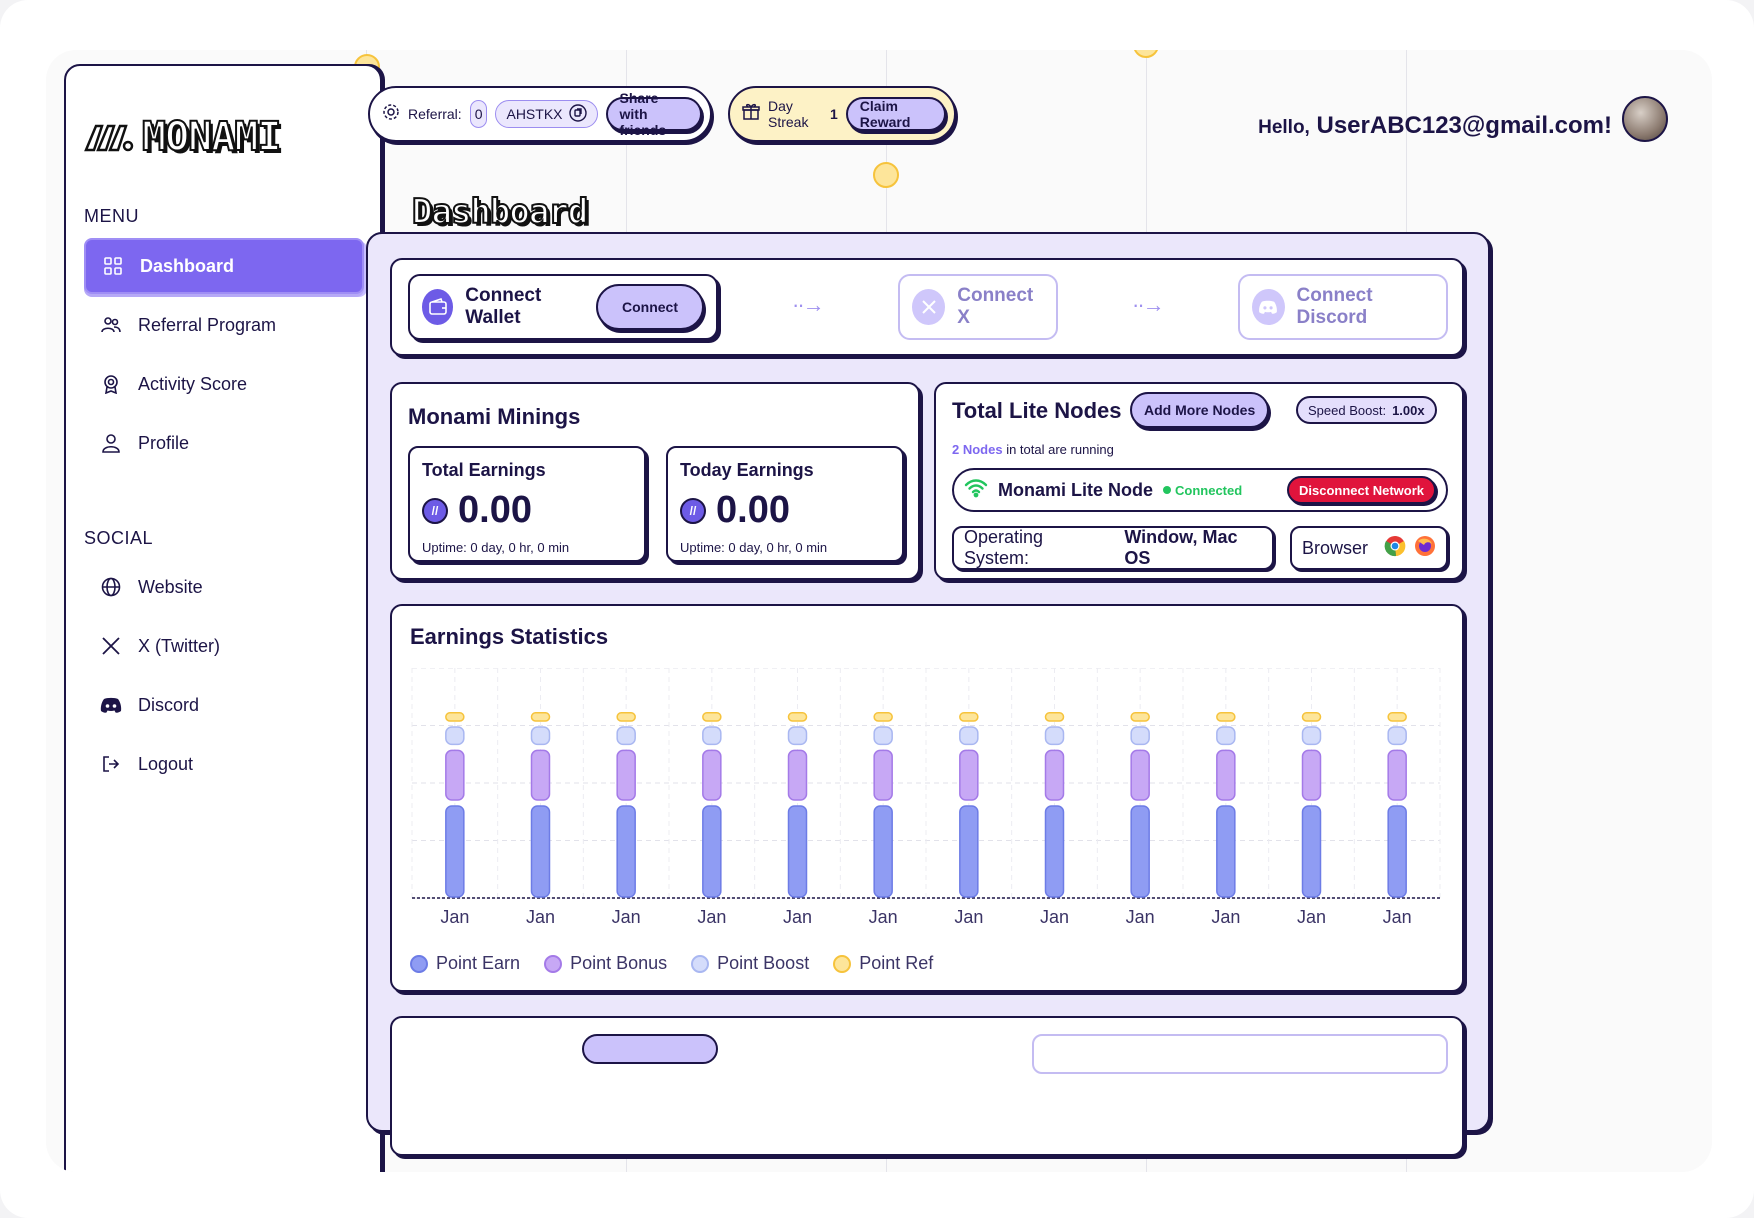 Image resolution: width=1754 pixels, height=1218 pixels. Describe the element at coordinates (1268, 307) in the screenshot. I see `discord-icon` at that location.